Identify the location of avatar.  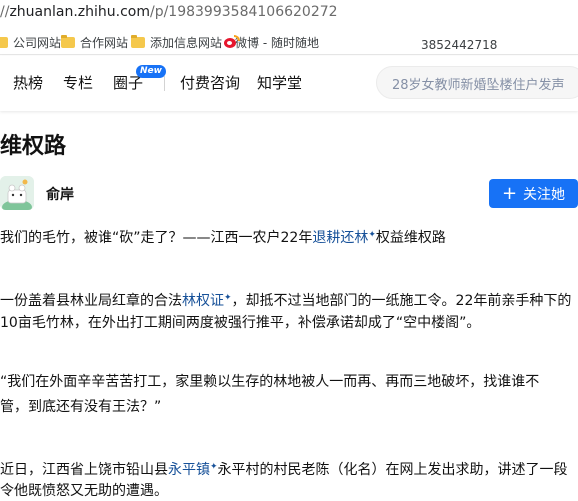
(17, 193).